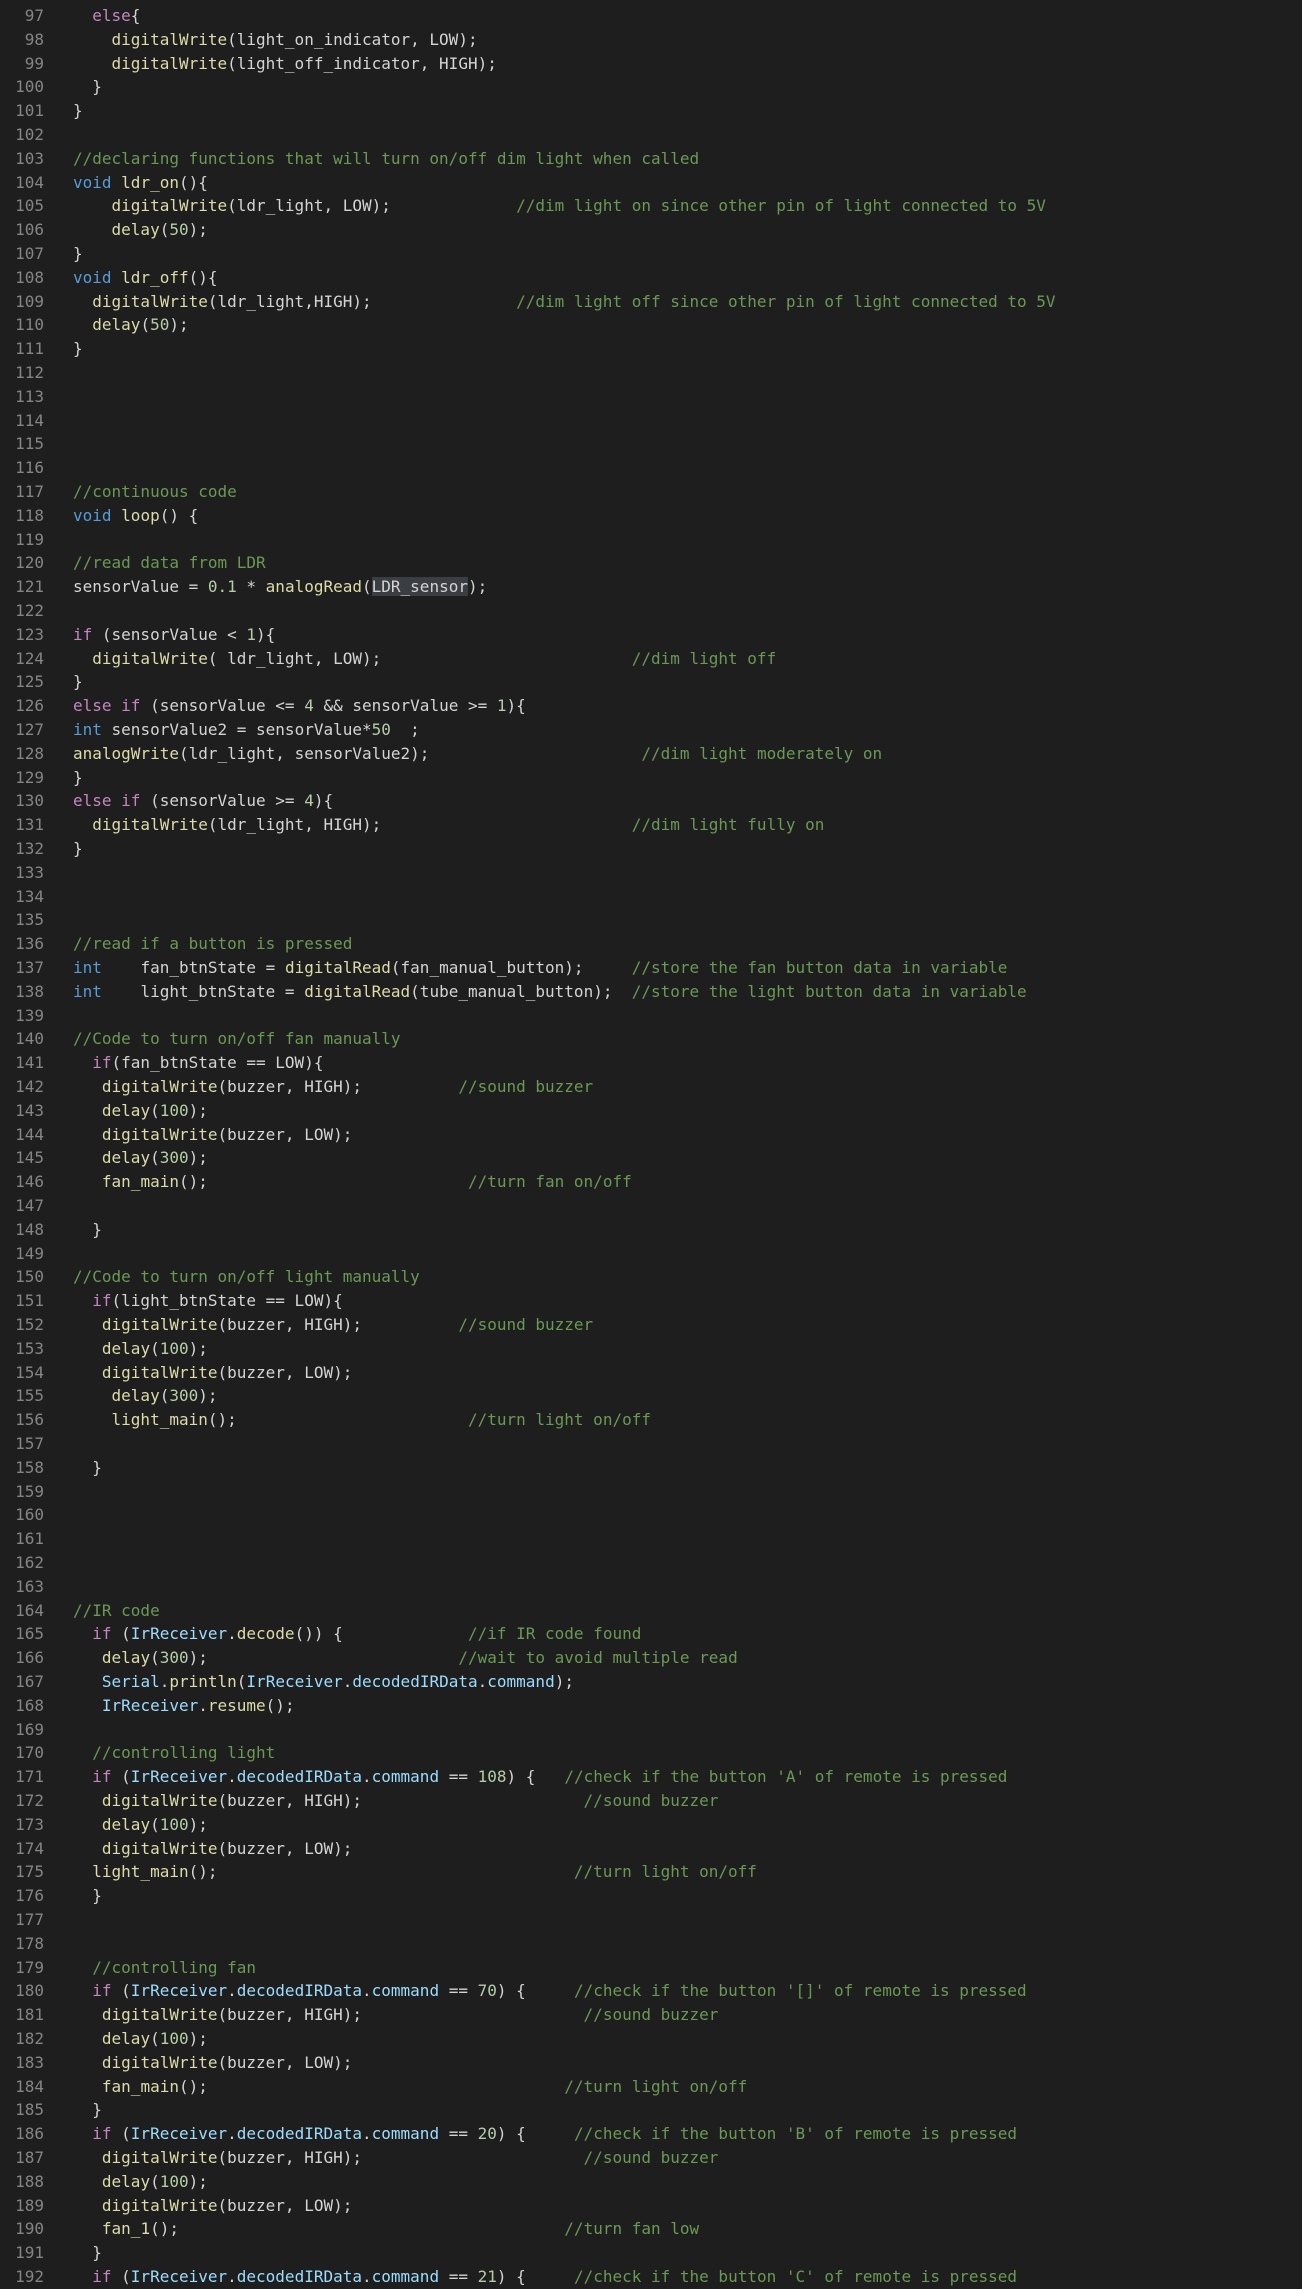 Image resolution: width=1302 pixels, height=2289 pixels. I want to click on code-line: 112, so click(651, 373).